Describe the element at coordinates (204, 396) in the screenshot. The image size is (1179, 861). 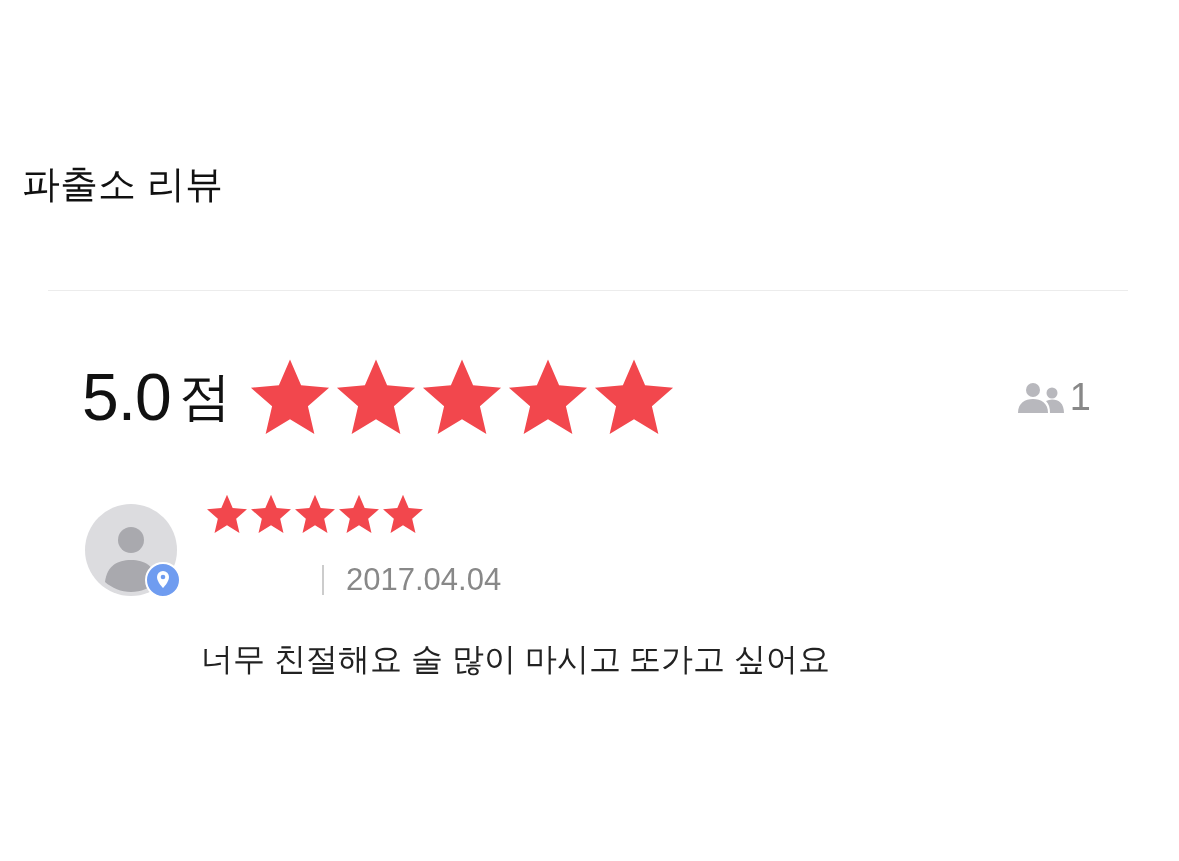
I see `score-unit: 점` at that location.